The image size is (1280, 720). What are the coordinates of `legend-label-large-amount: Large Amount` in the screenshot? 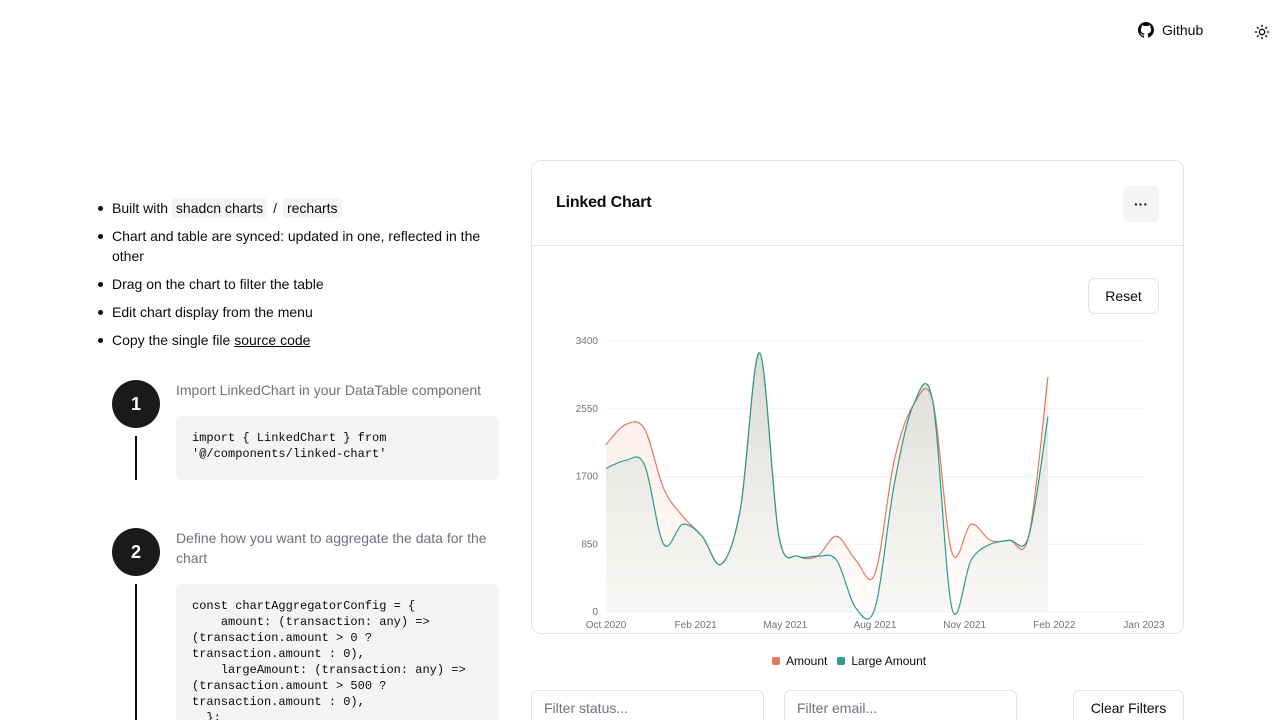 It's located at (889, 661).